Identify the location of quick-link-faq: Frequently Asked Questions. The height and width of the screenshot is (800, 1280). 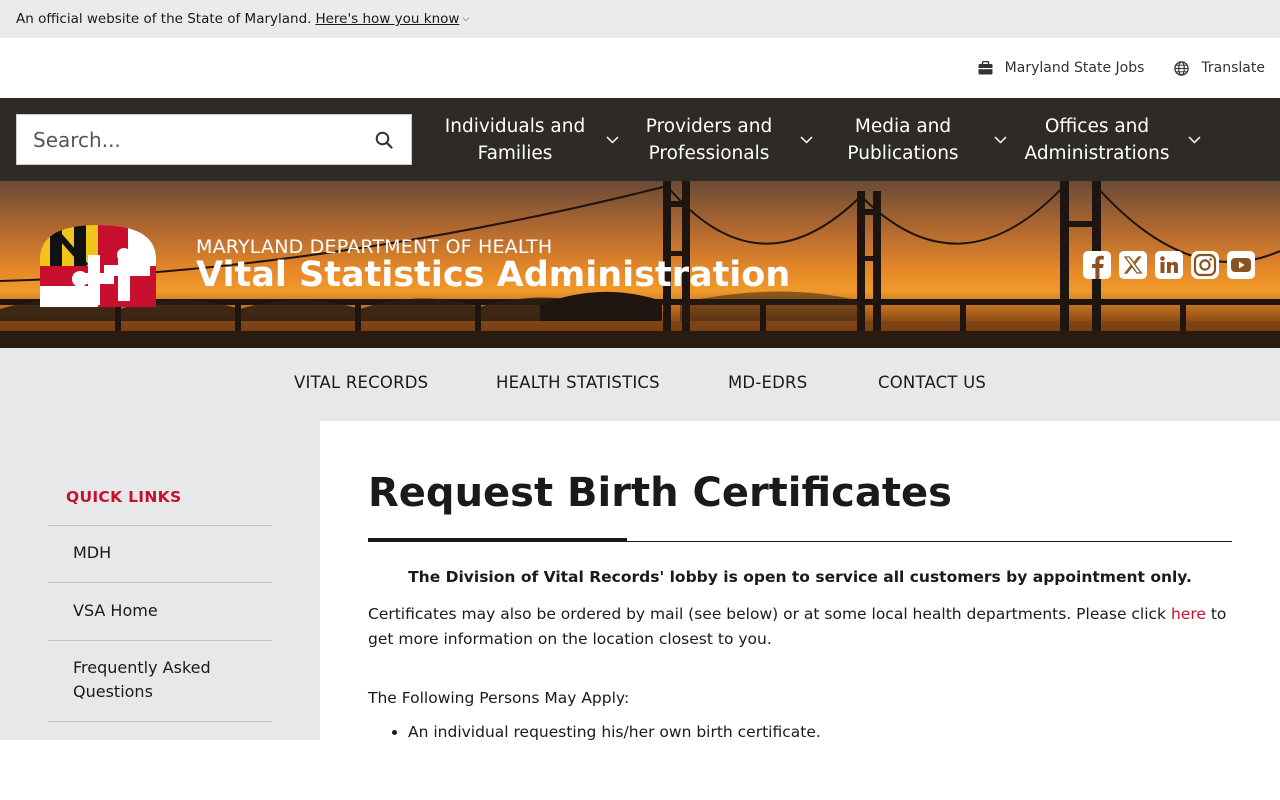
(163, 680).